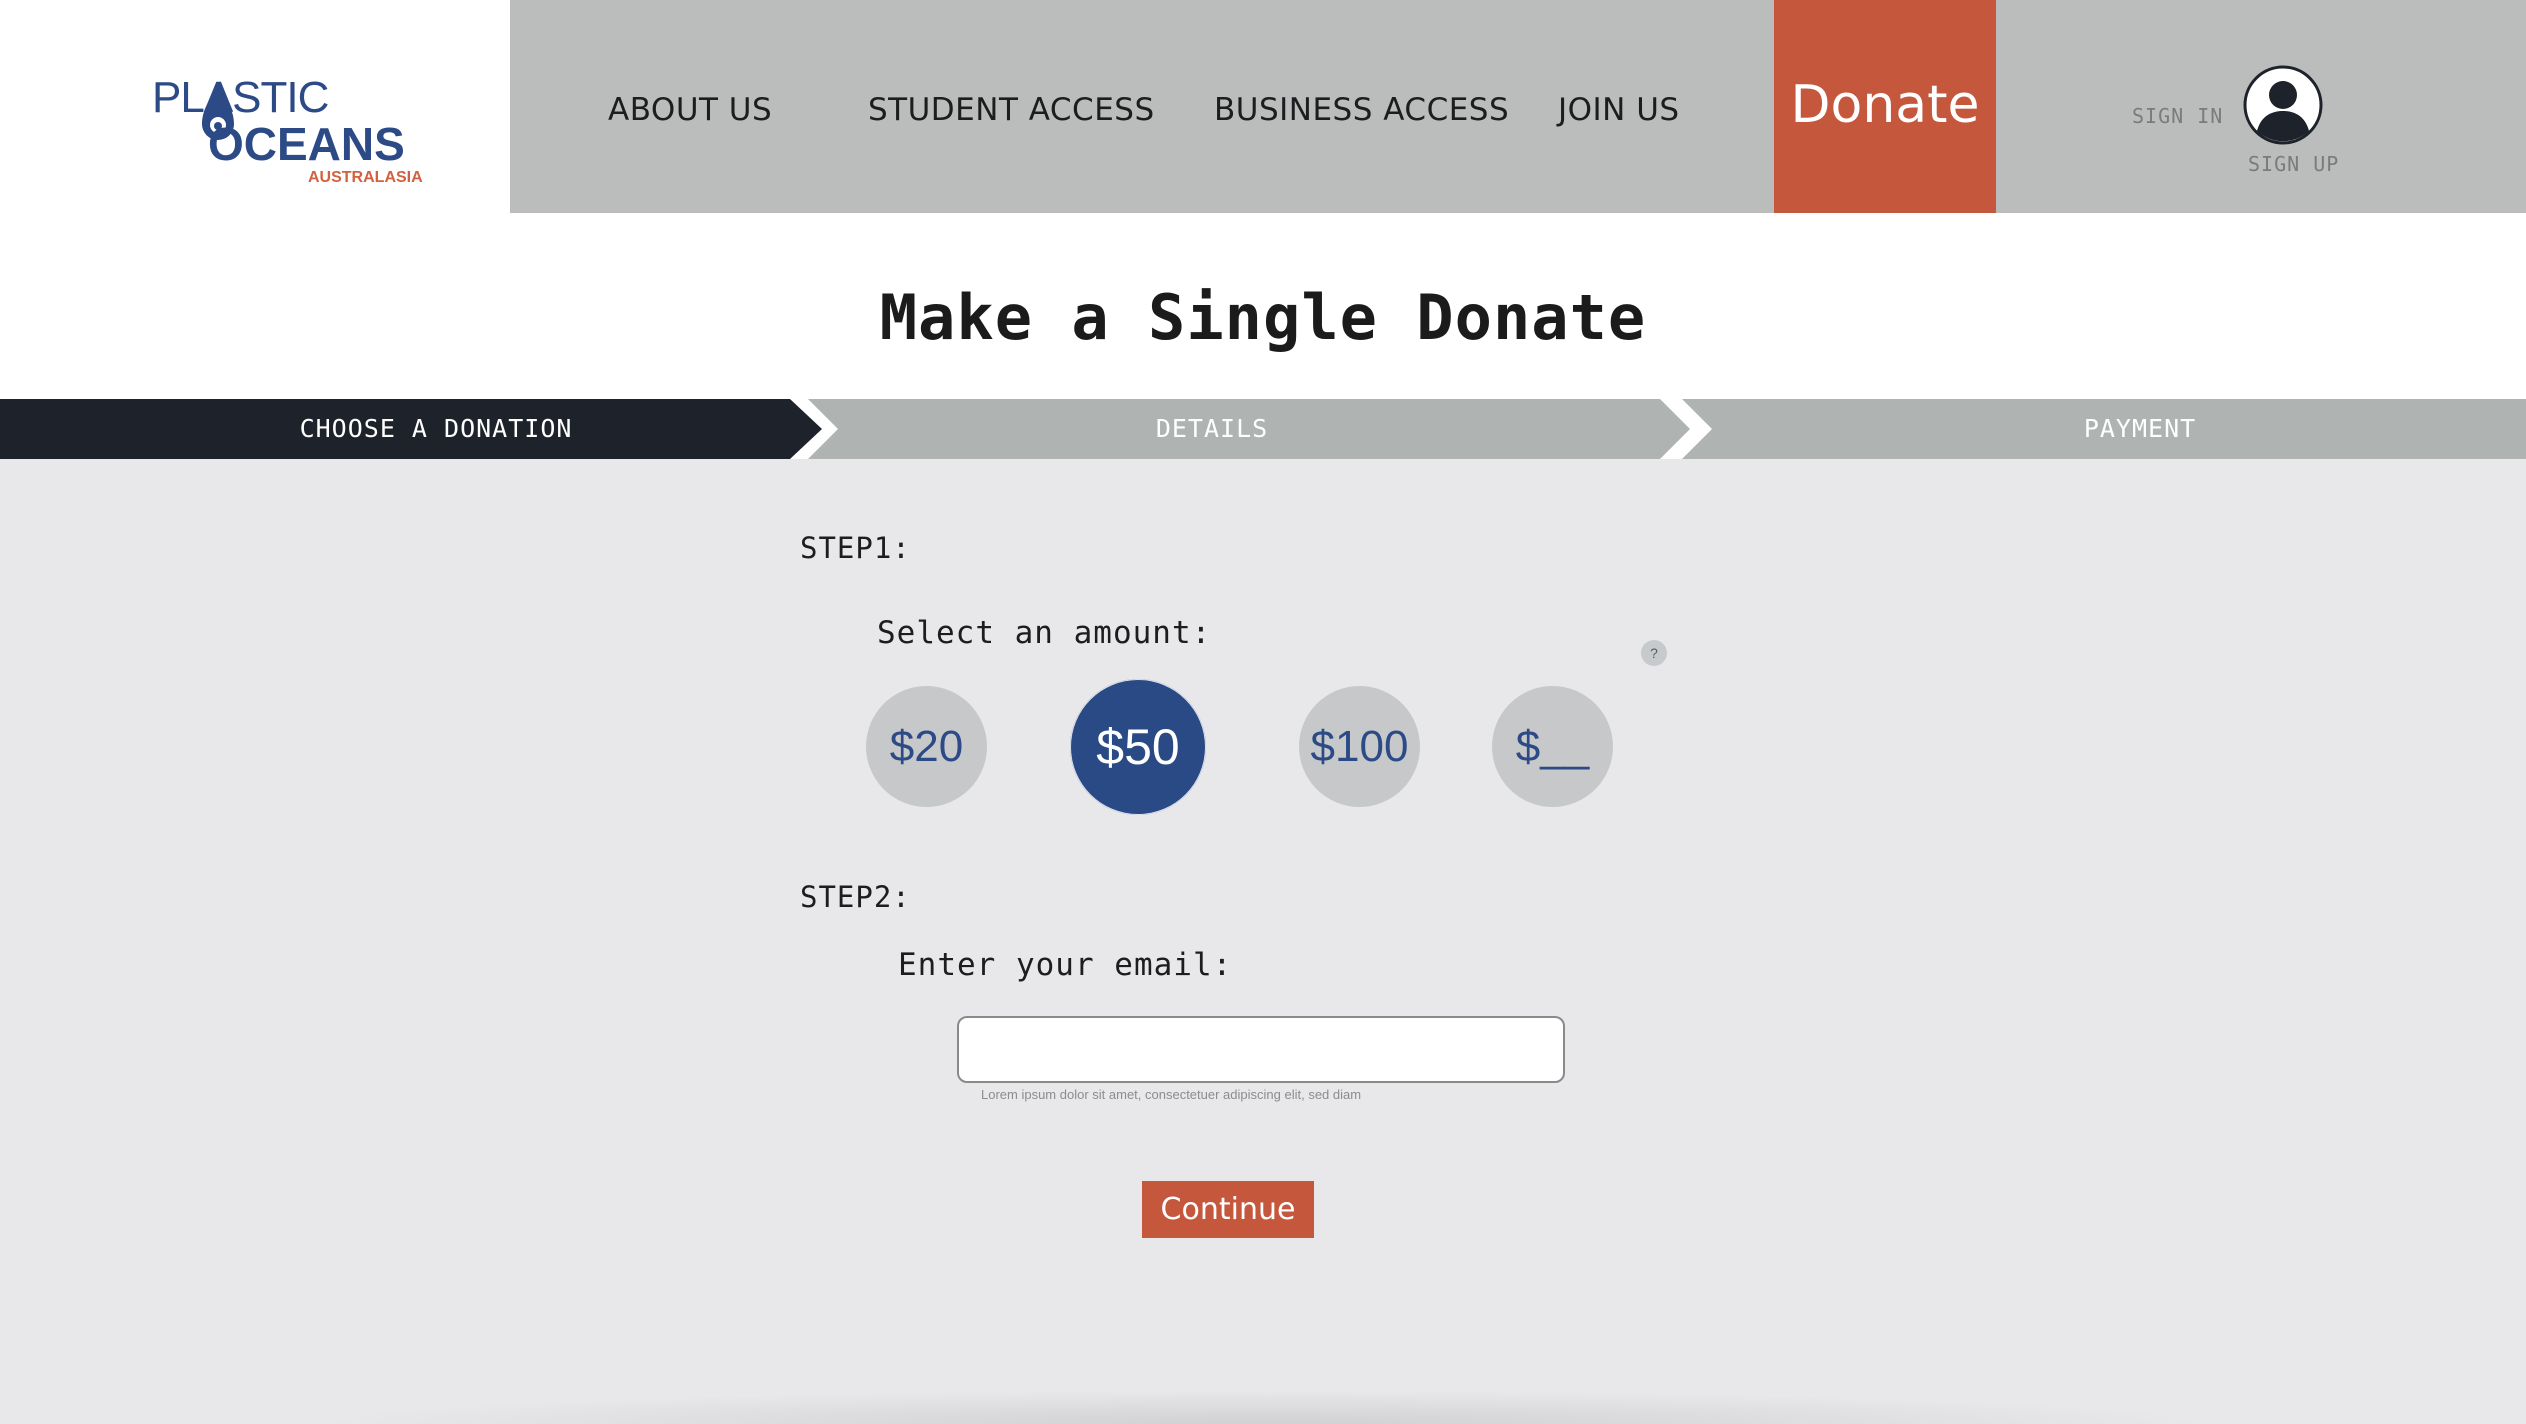  What do you see at coordinates (1044, 633) in the screenshot?
I see `select-amount-label: Select an amount:` at bounding box center [1044, 633].